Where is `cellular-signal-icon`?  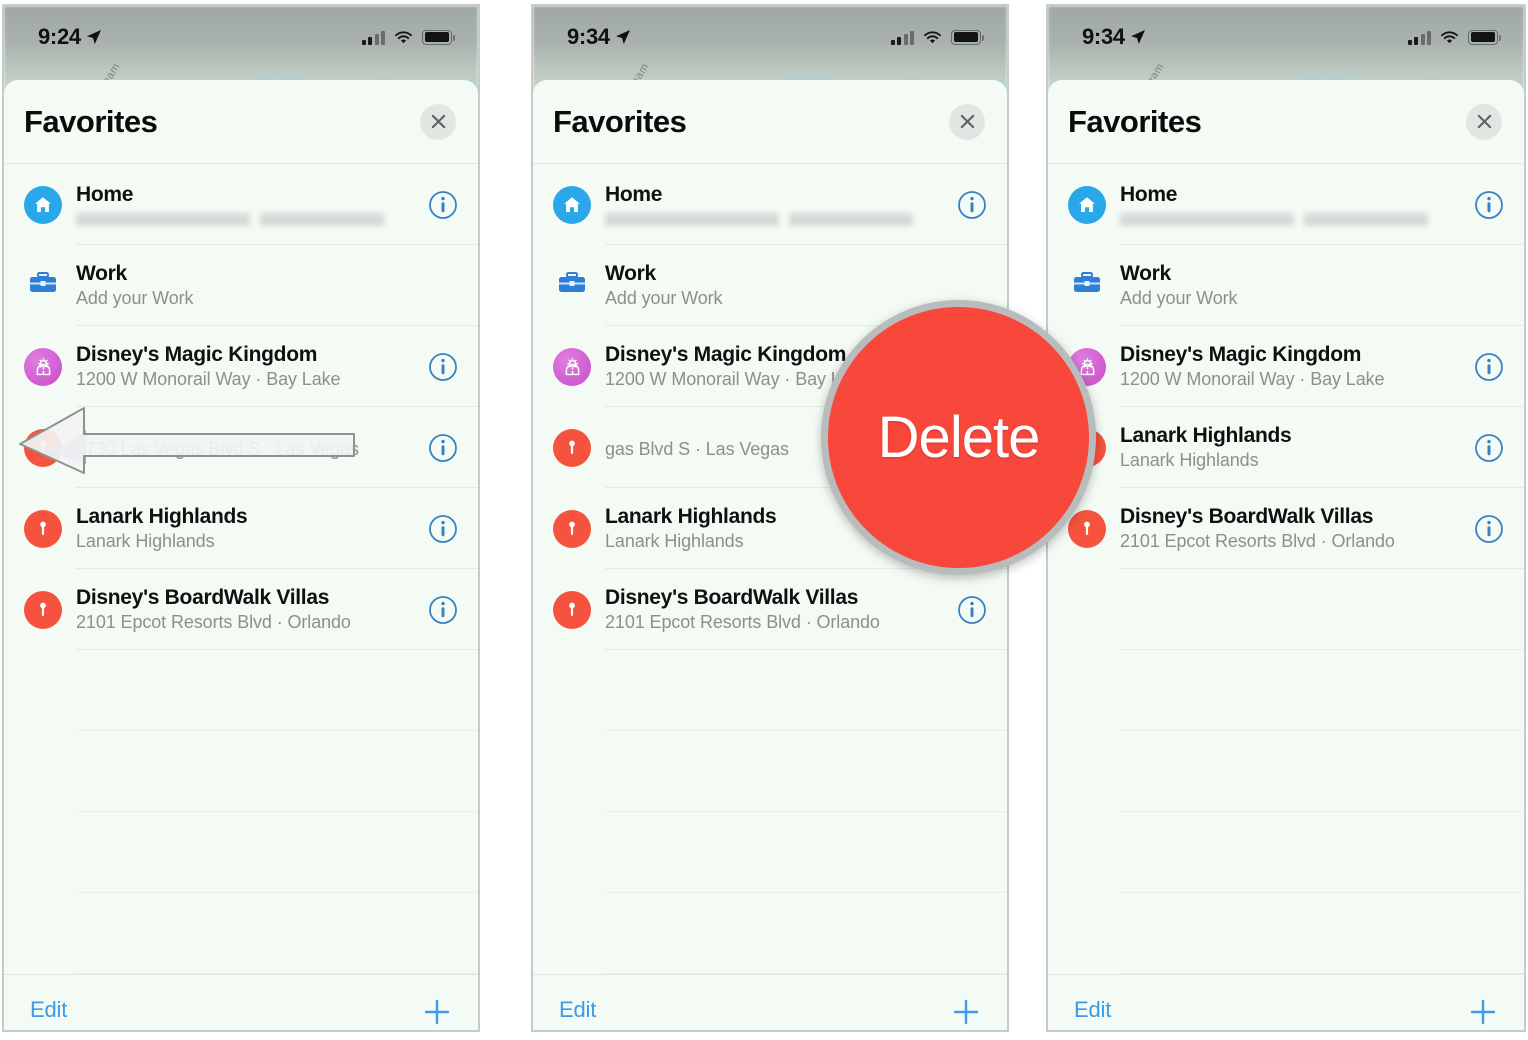 cellular-signal-icon is located at coordinates (902, 37).